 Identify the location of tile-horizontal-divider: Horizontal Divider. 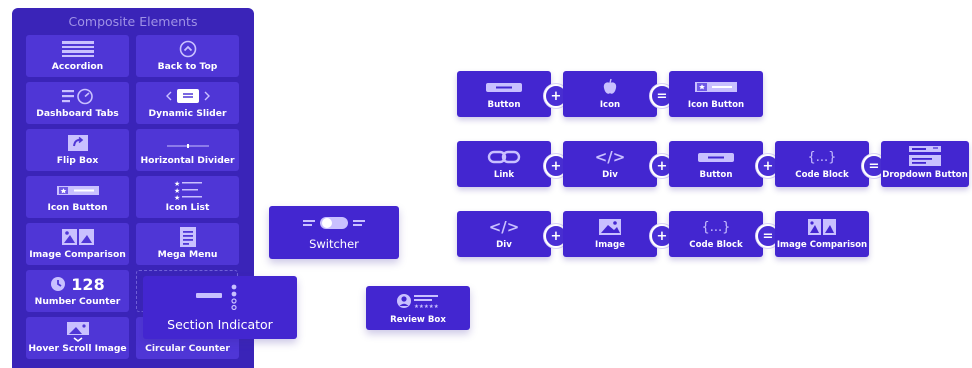
(187, 150).